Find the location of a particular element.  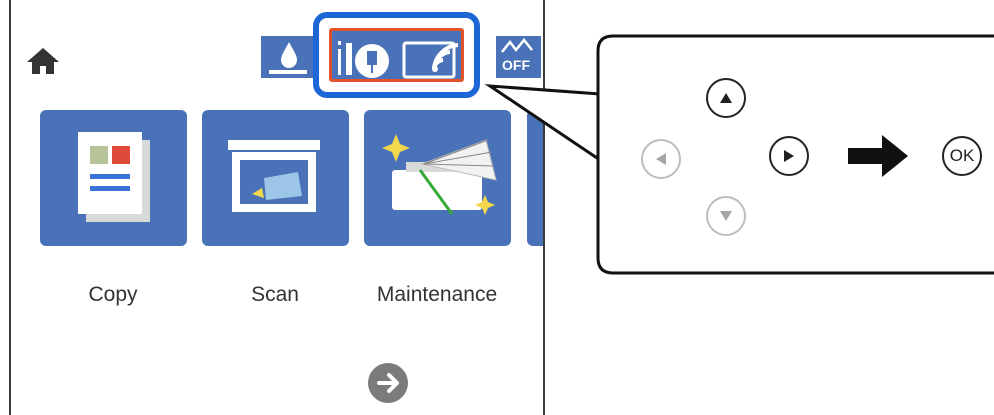

ok-label: OK is located at coordinates (962, 155).